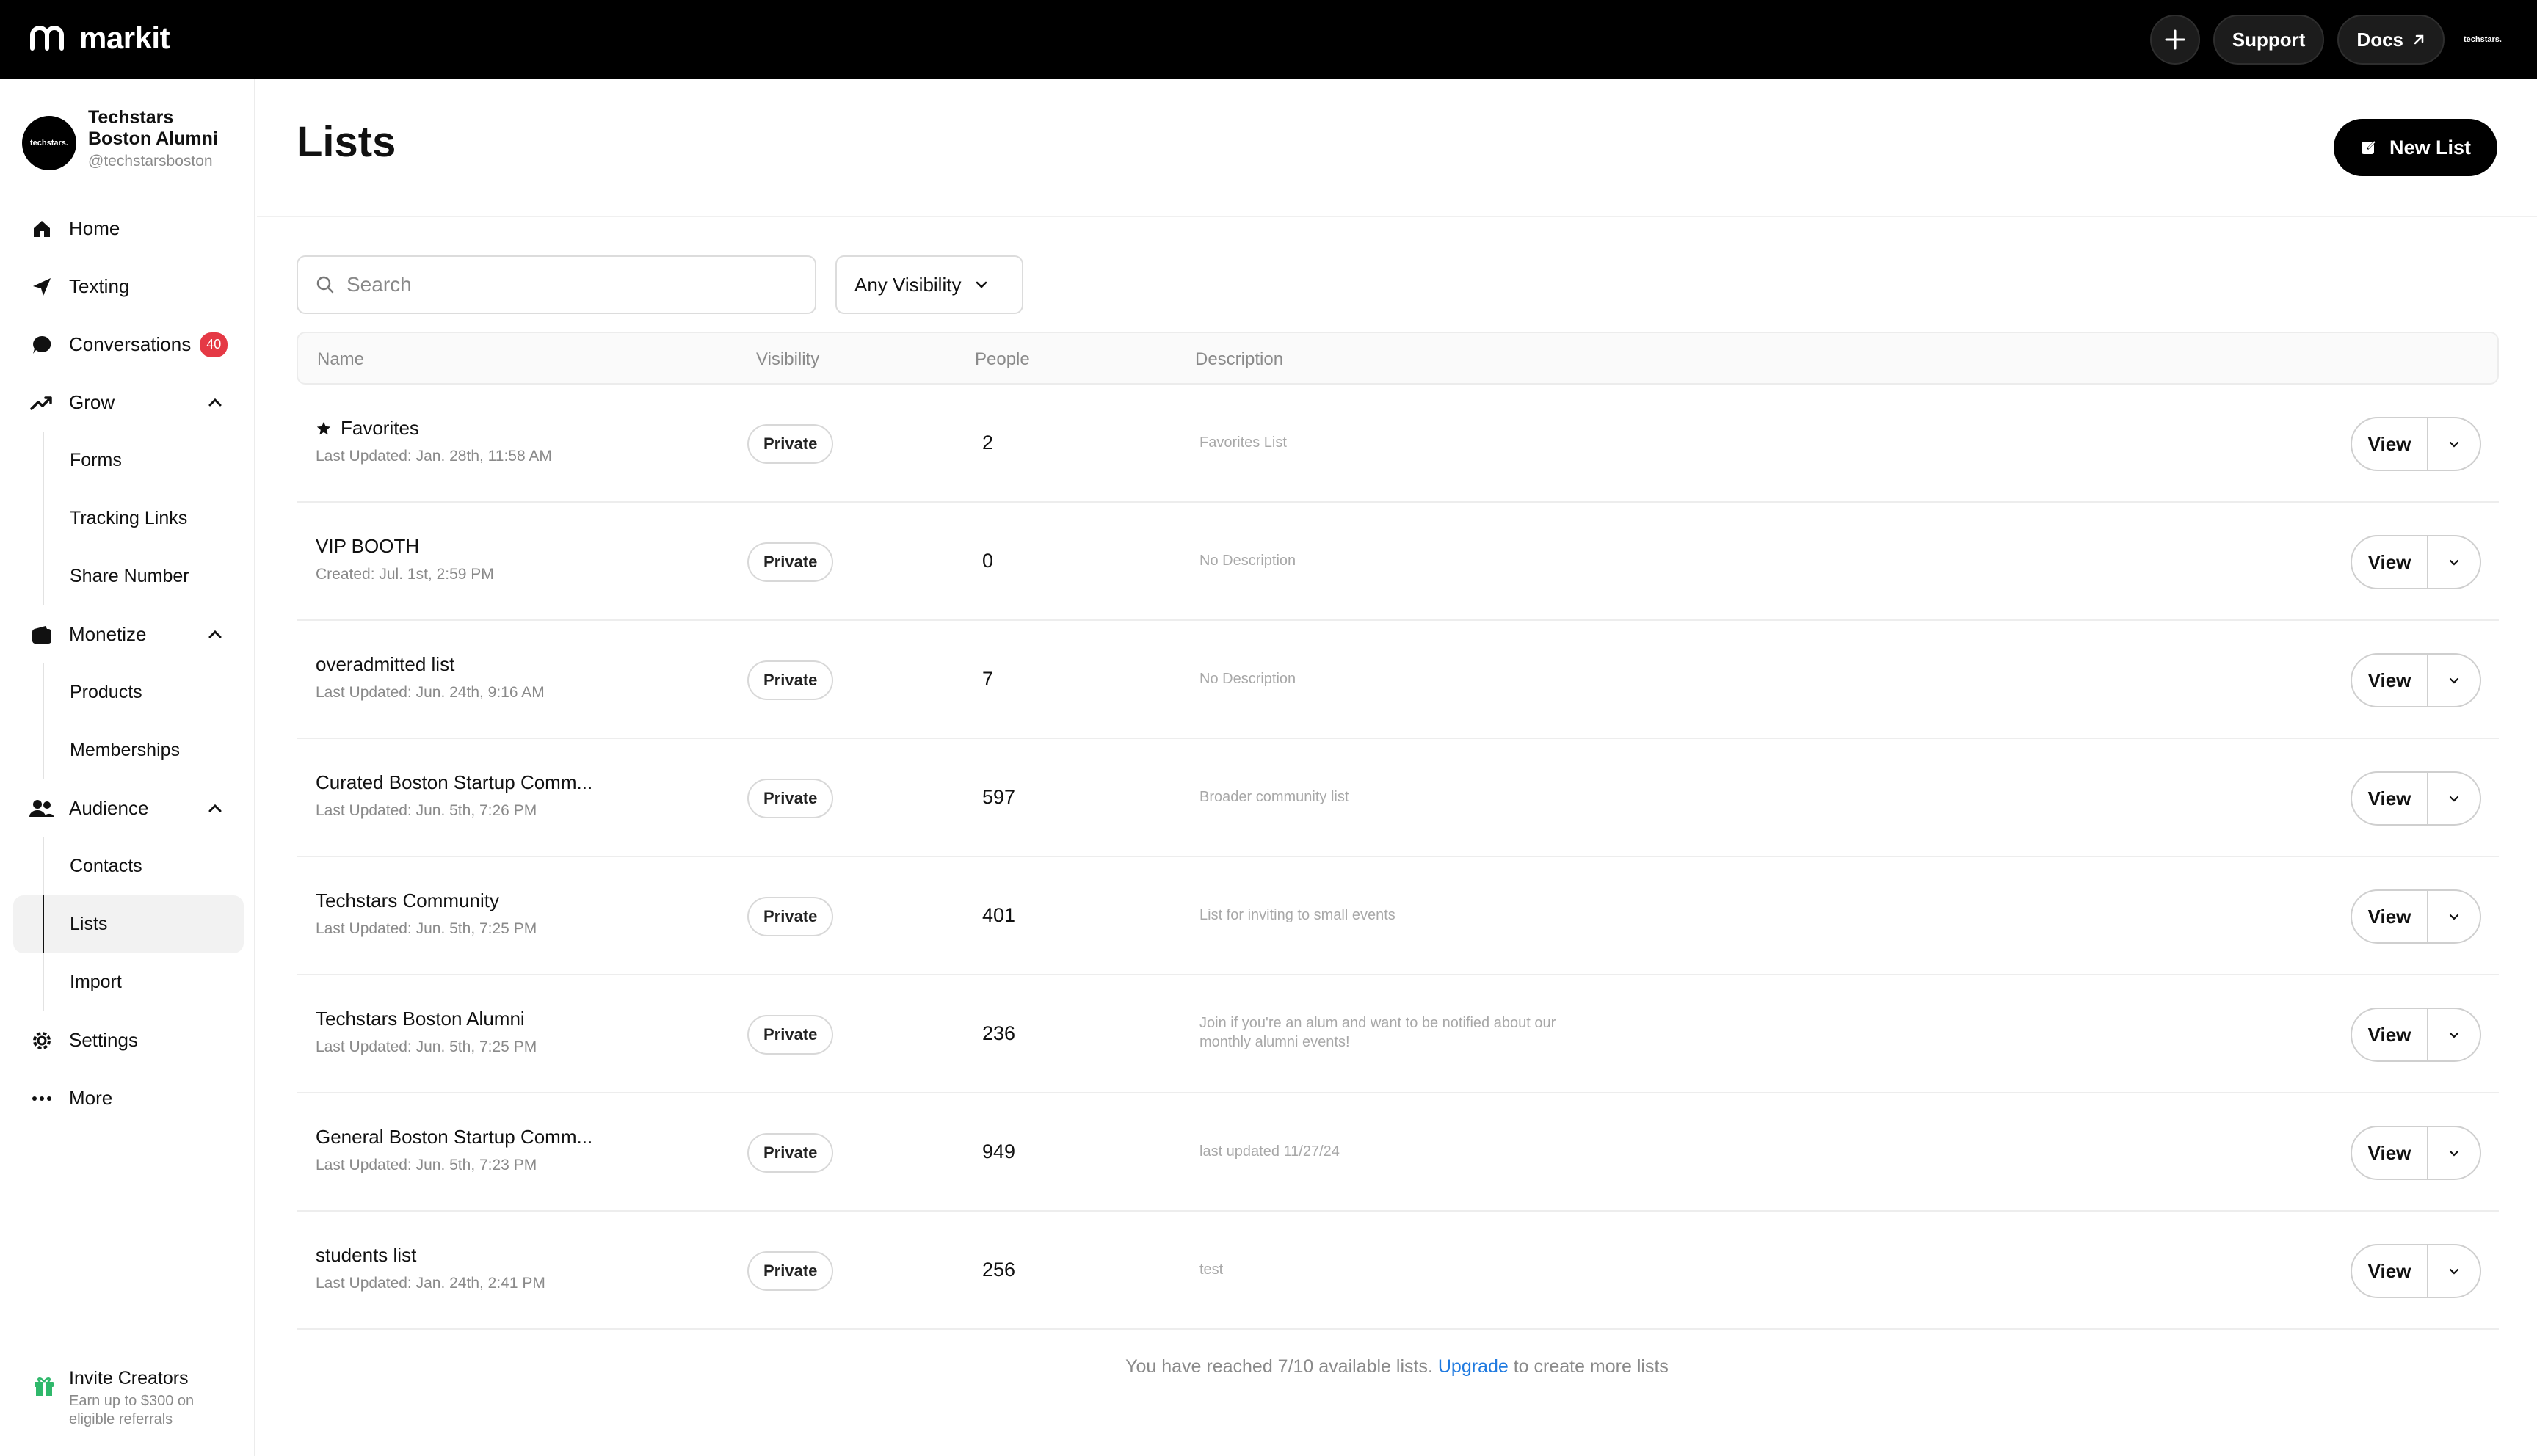 This screenshot has height=1456, width=2537. Describe the element at coordinates (2174, 40) in the screenshot. I see `create-button` at that location.